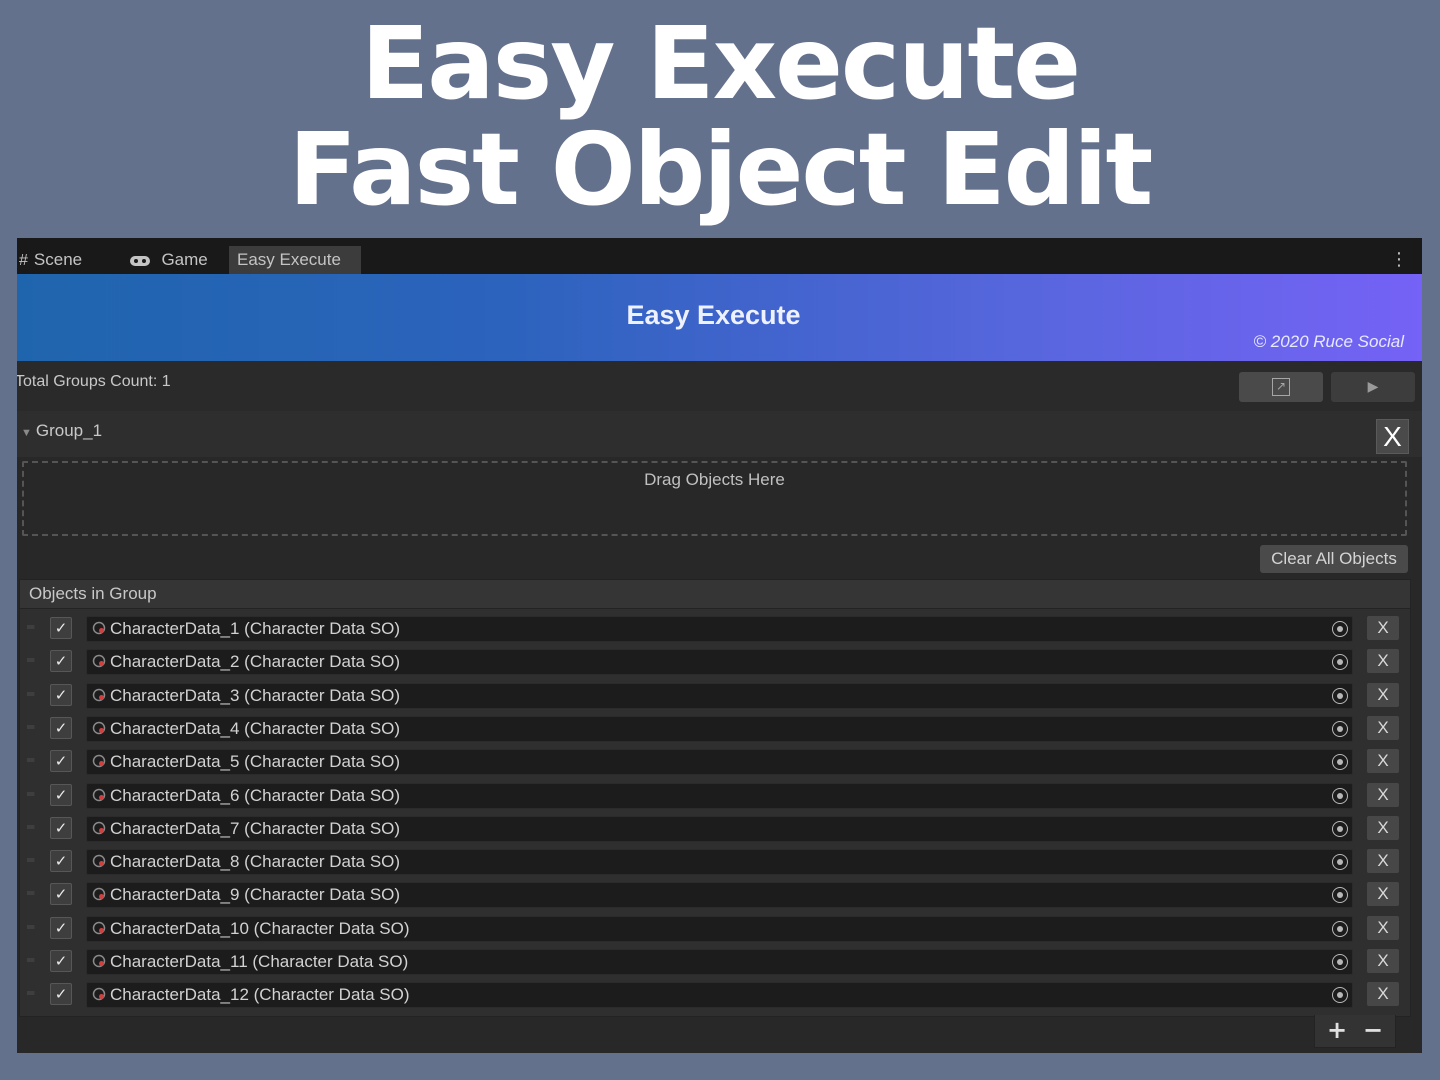 The height and width of the screenshot is (1080, 1440). Describe the element at coordinates (719, 256) in the screenshot. I see `tab-bar: # Scene Game Easy Execute ⋮` at that location.